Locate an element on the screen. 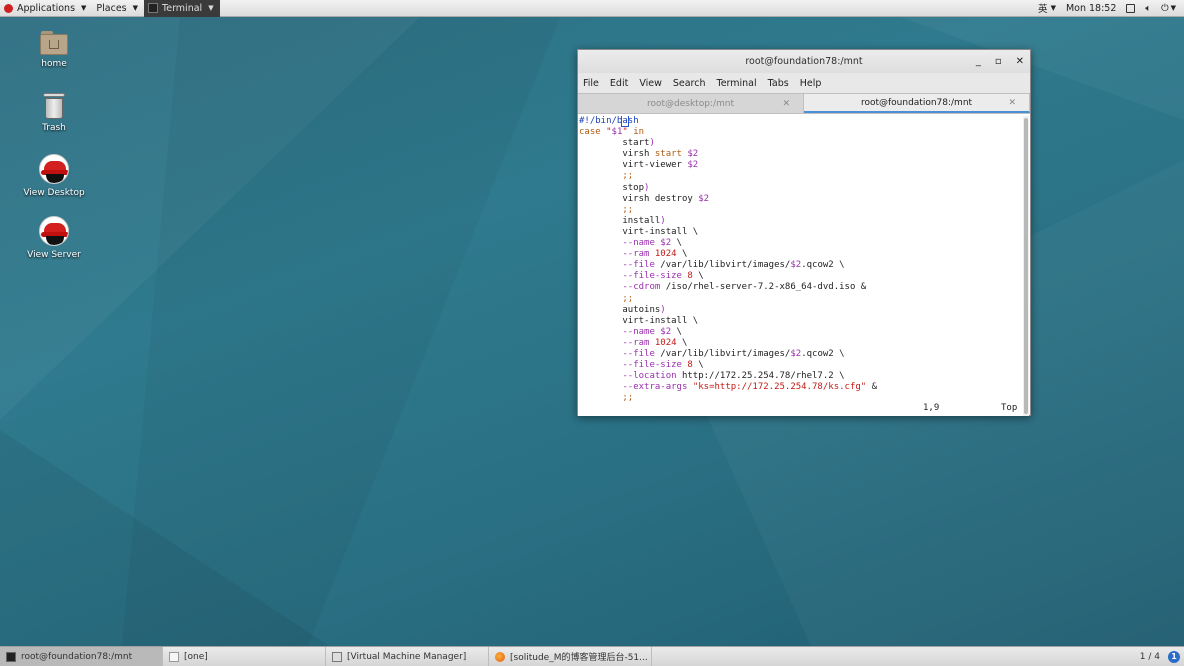  window-title: root@foundation78:/mnt is located at coordinates (804, 61).